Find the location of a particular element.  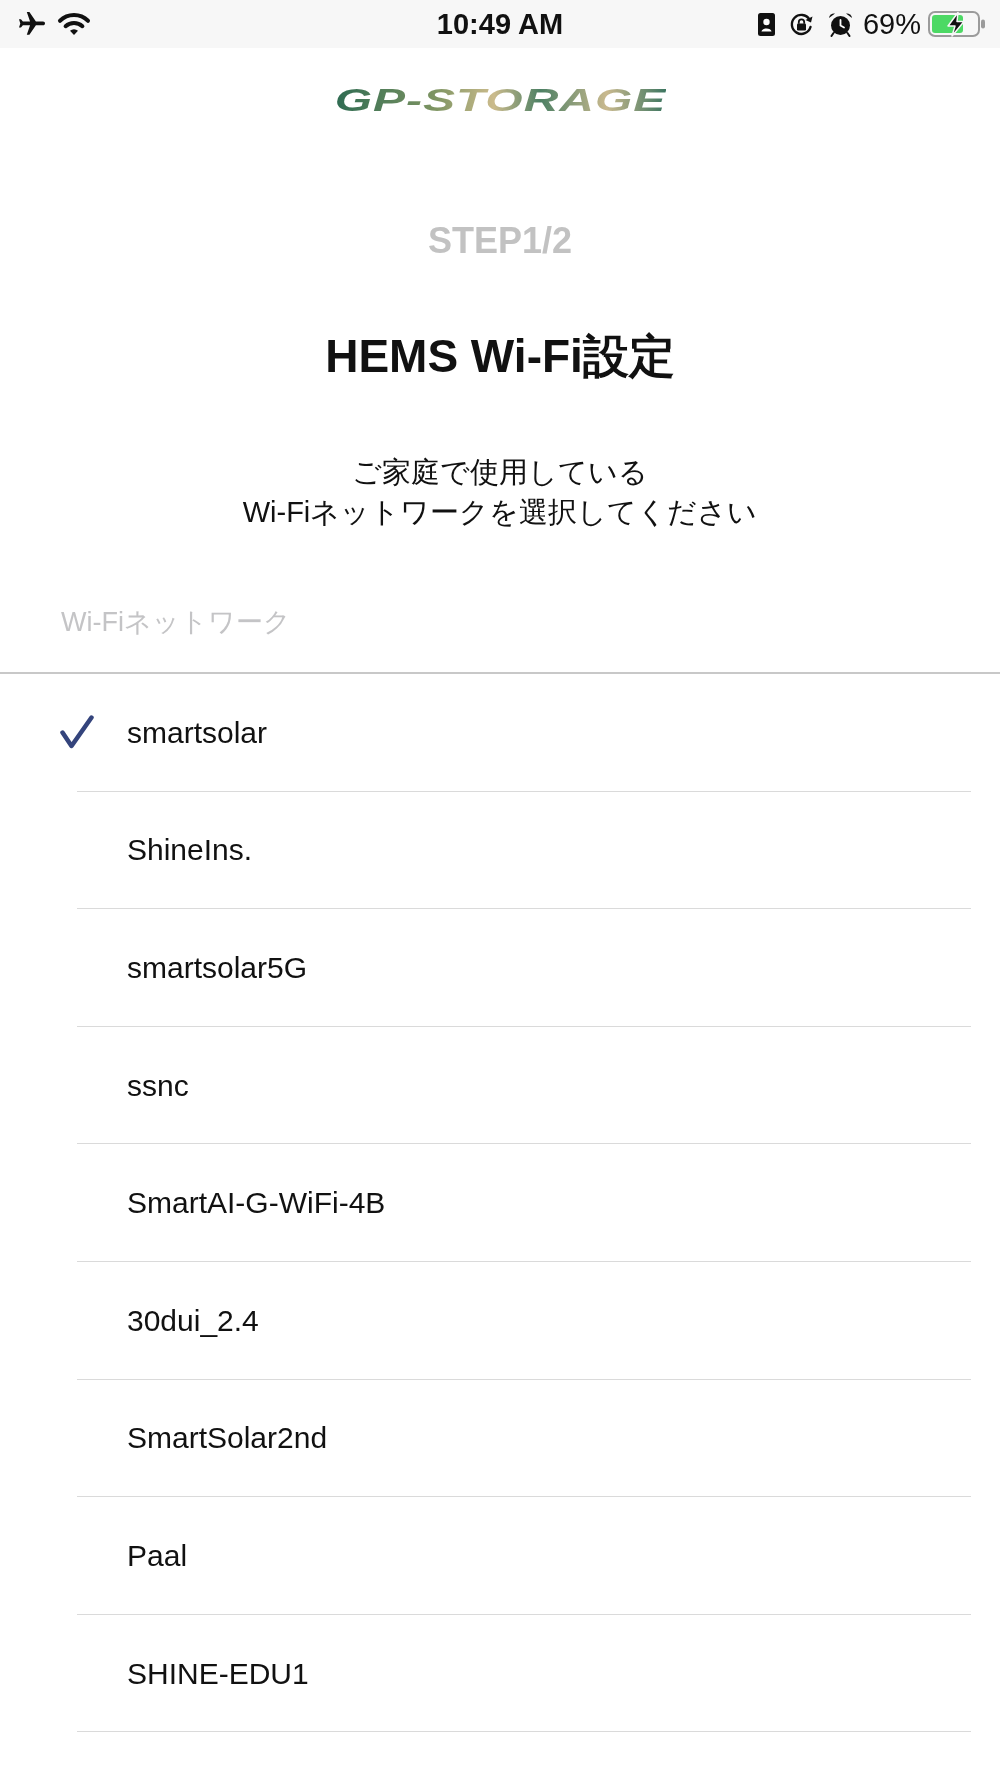

rotation-lock-icon is located at coordinates (801, 24).